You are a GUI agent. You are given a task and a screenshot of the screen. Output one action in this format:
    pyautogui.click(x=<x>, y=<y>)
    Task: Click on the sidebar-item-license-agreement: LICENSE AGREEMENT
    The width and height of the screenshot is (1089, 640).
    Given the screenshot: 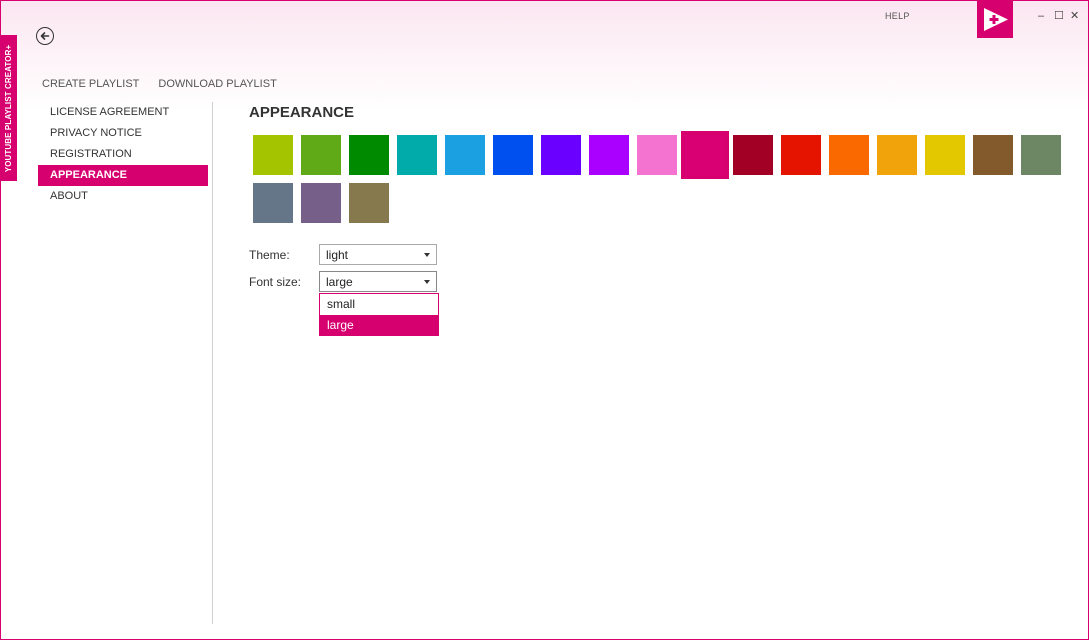 What is the action you would take?
    pyautogui.click(x=123, y=112)
    